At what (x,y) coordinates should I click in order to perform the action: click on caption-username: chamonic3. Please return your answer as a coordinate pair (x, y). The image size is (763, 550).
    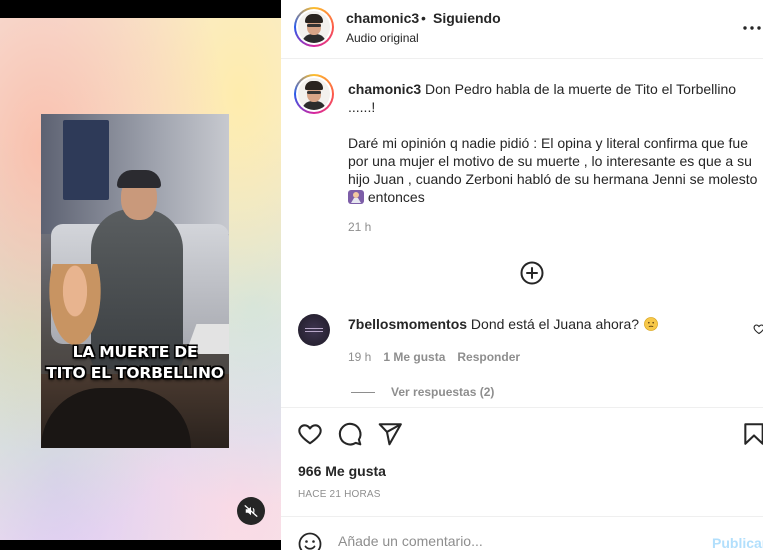
    Looking at the image, I should click on (384, 89).